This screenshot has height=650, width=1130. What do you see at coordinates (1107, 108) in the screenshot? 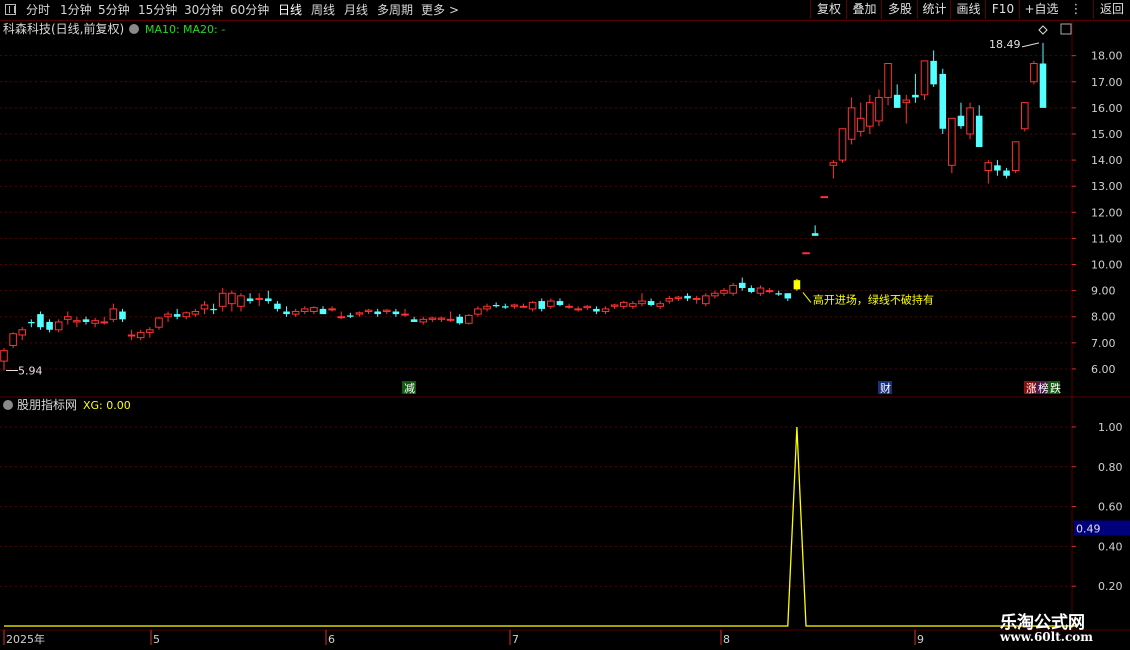
I see `price-tick-label: 16.00` at bounding box center [1107, 108].